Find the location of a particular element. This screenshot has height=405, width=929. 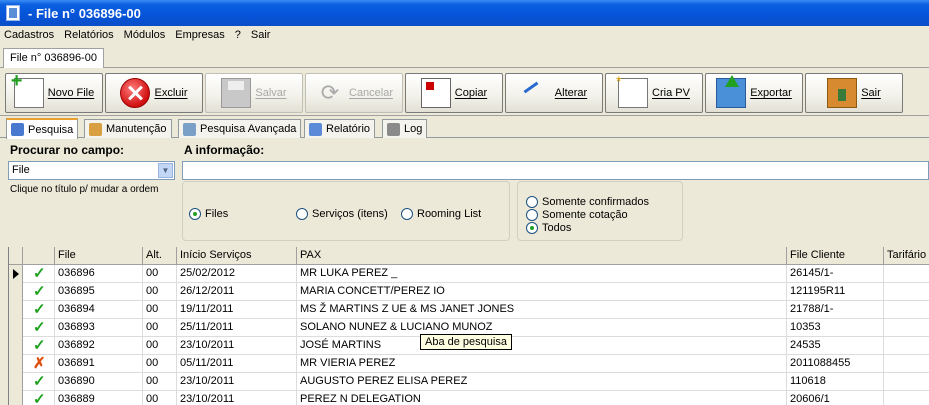

export-icon is located at coordinates (731, 91).